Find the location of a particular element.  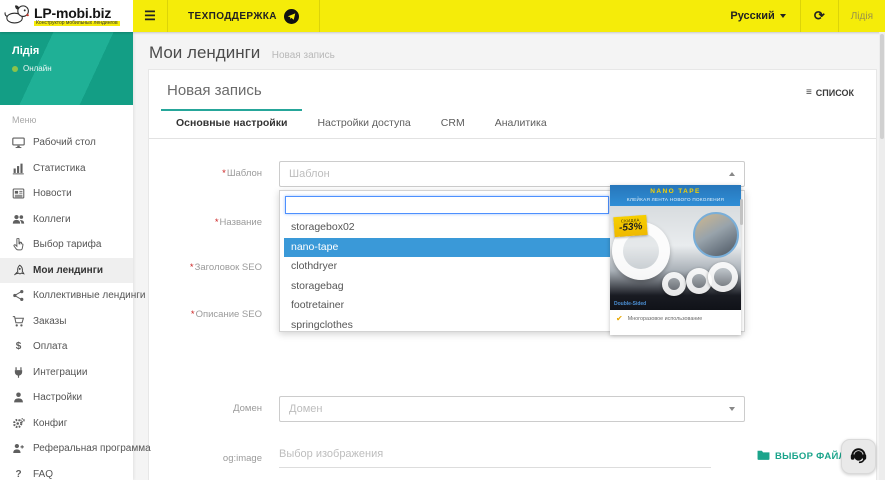

desktop-icon is located at coordinates (18, 142).